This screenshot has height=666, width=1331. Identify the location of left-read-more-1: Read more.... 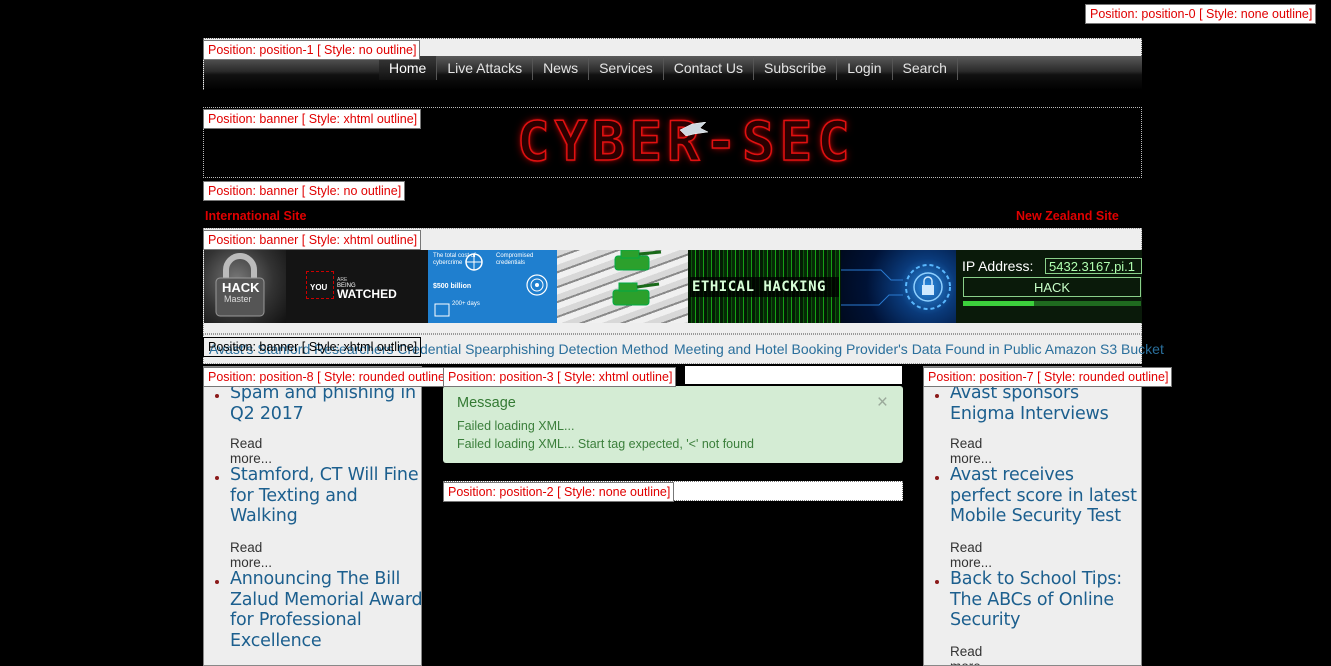
(251, 451).